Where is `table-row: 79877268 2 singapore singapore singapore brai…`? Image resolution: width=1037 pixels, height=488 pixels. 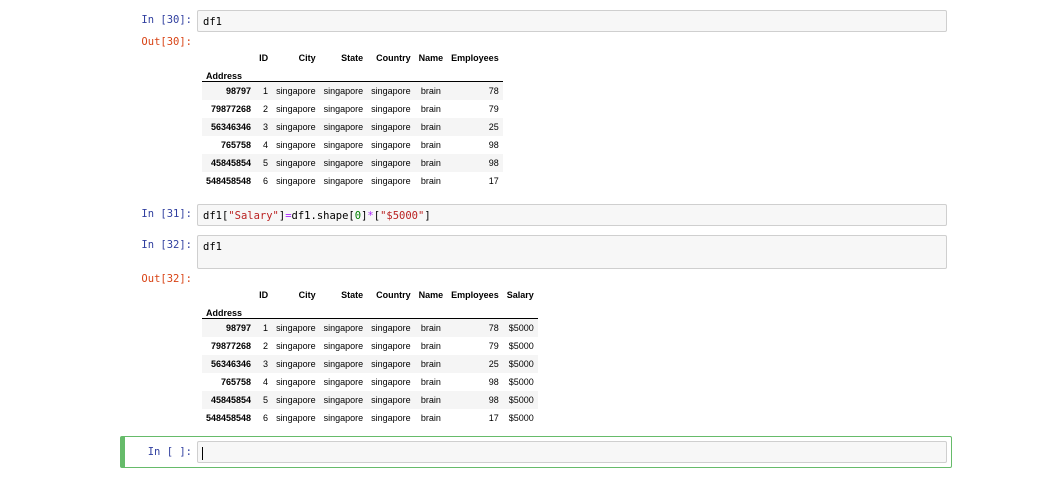 table-row: 79877268 2 singapore singapore singapore brai… is located at coordinates (370, 346).